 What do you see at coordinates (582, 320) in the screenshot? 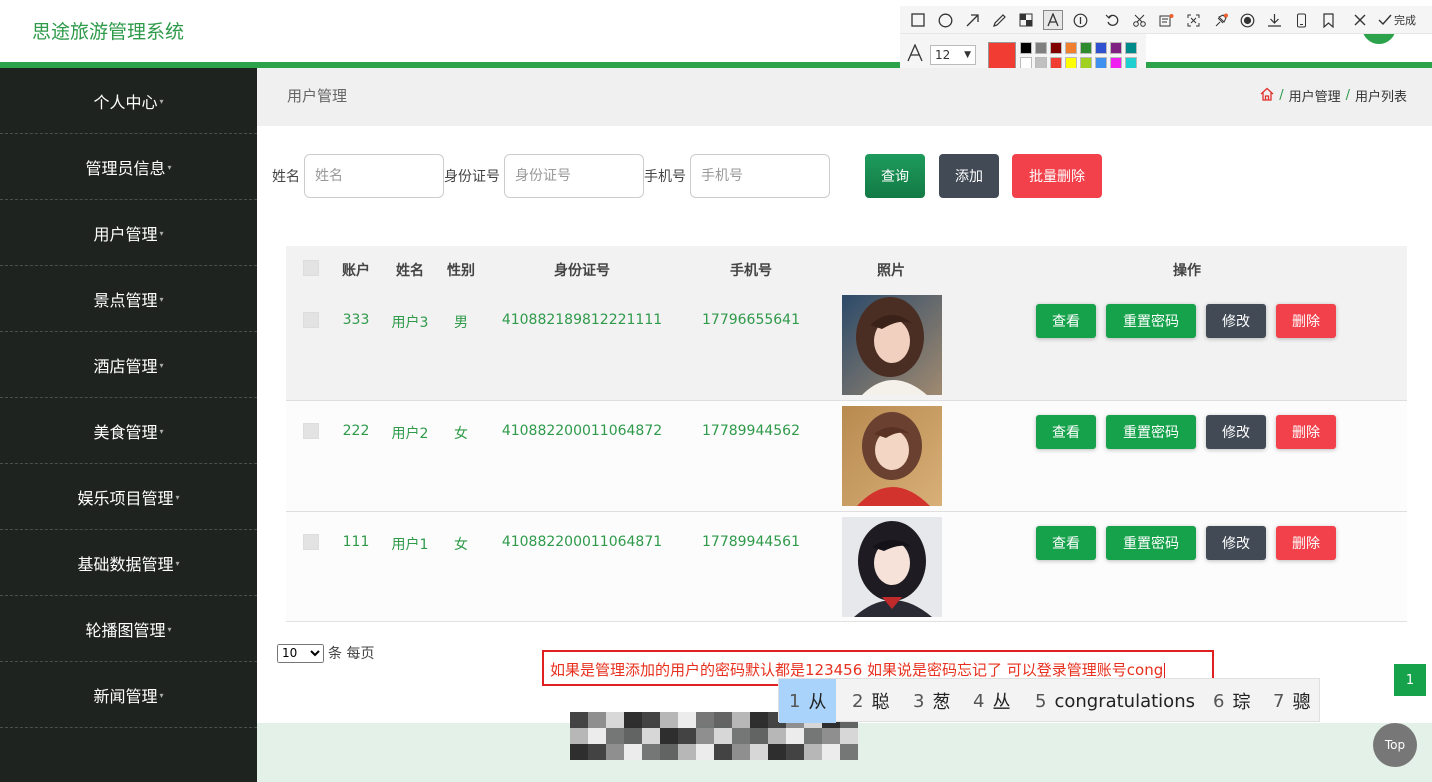
I see `cell-id-number: 410882189812221111` at bounding box center [582, 320].